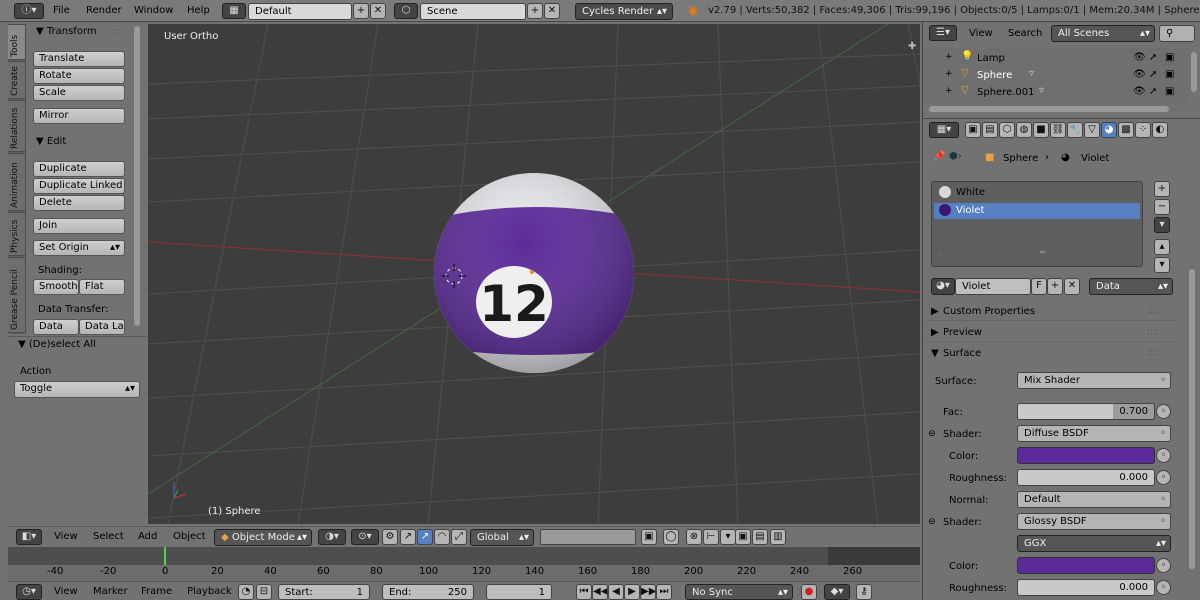 Image resolution: width=1200 pixels, height=600 pixels. I want to click on roughness-1-slider: 0.000, so click(1086, 477).